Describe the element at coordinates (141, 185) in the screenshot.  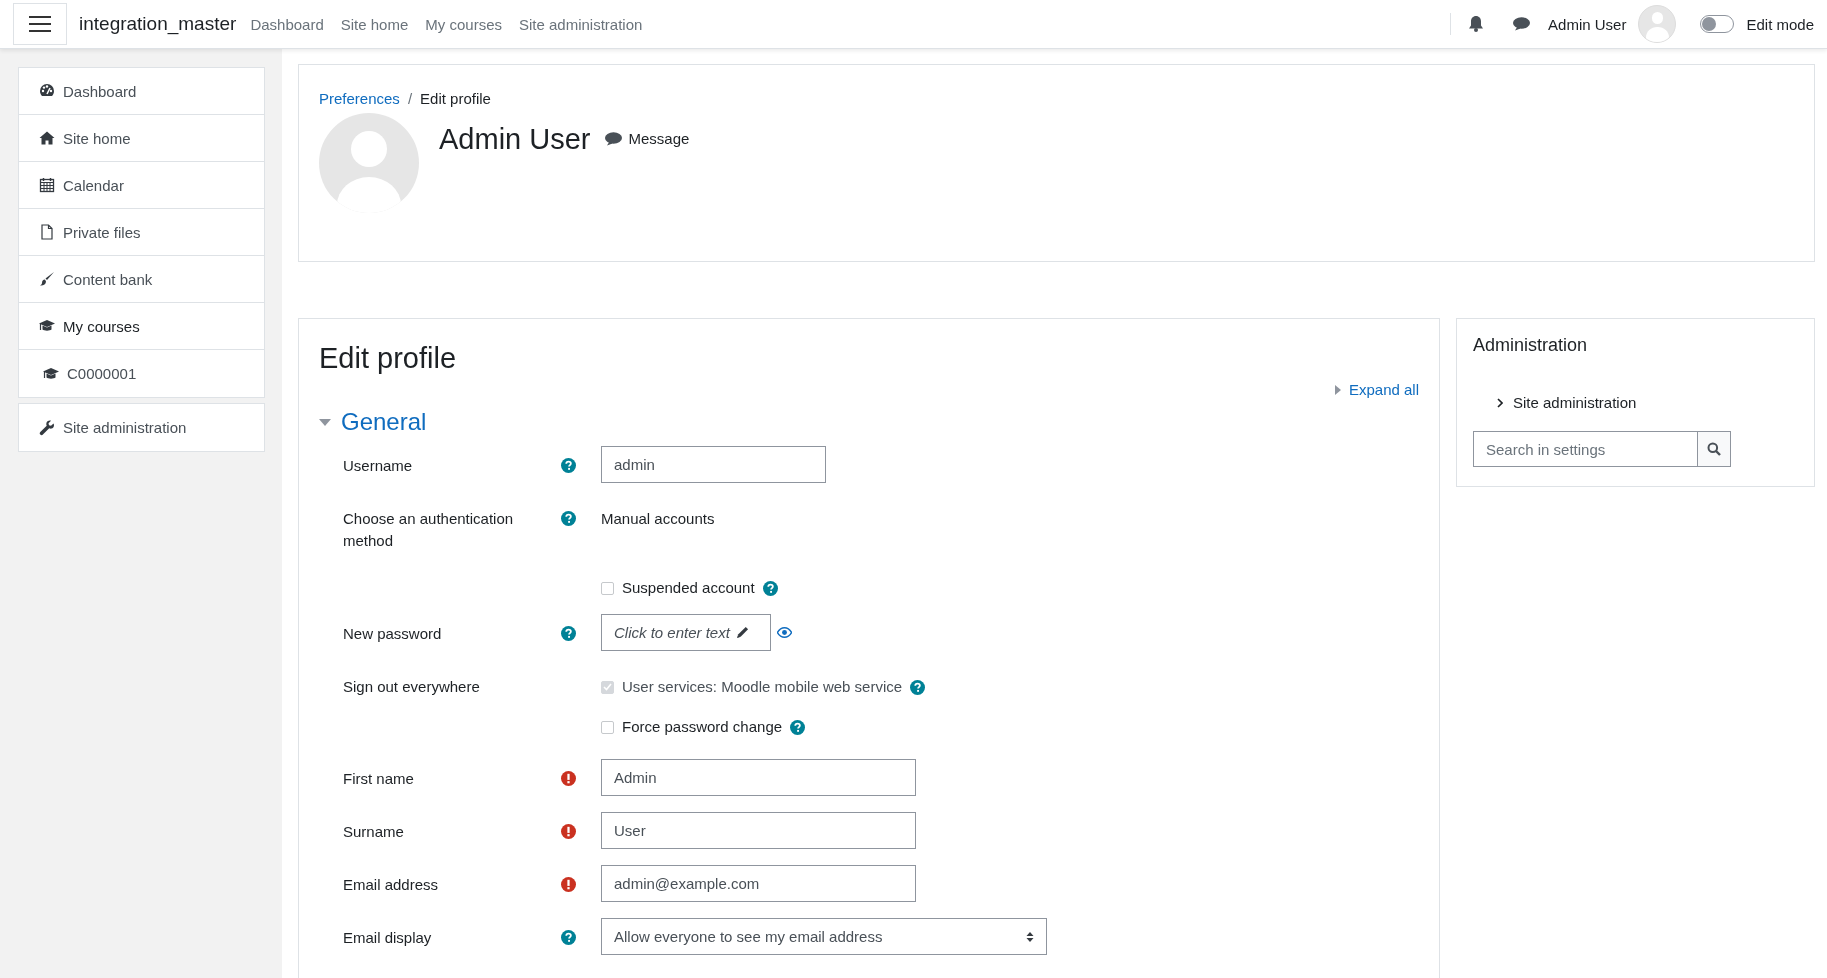
I see `nav-item: Calendar` at that location.